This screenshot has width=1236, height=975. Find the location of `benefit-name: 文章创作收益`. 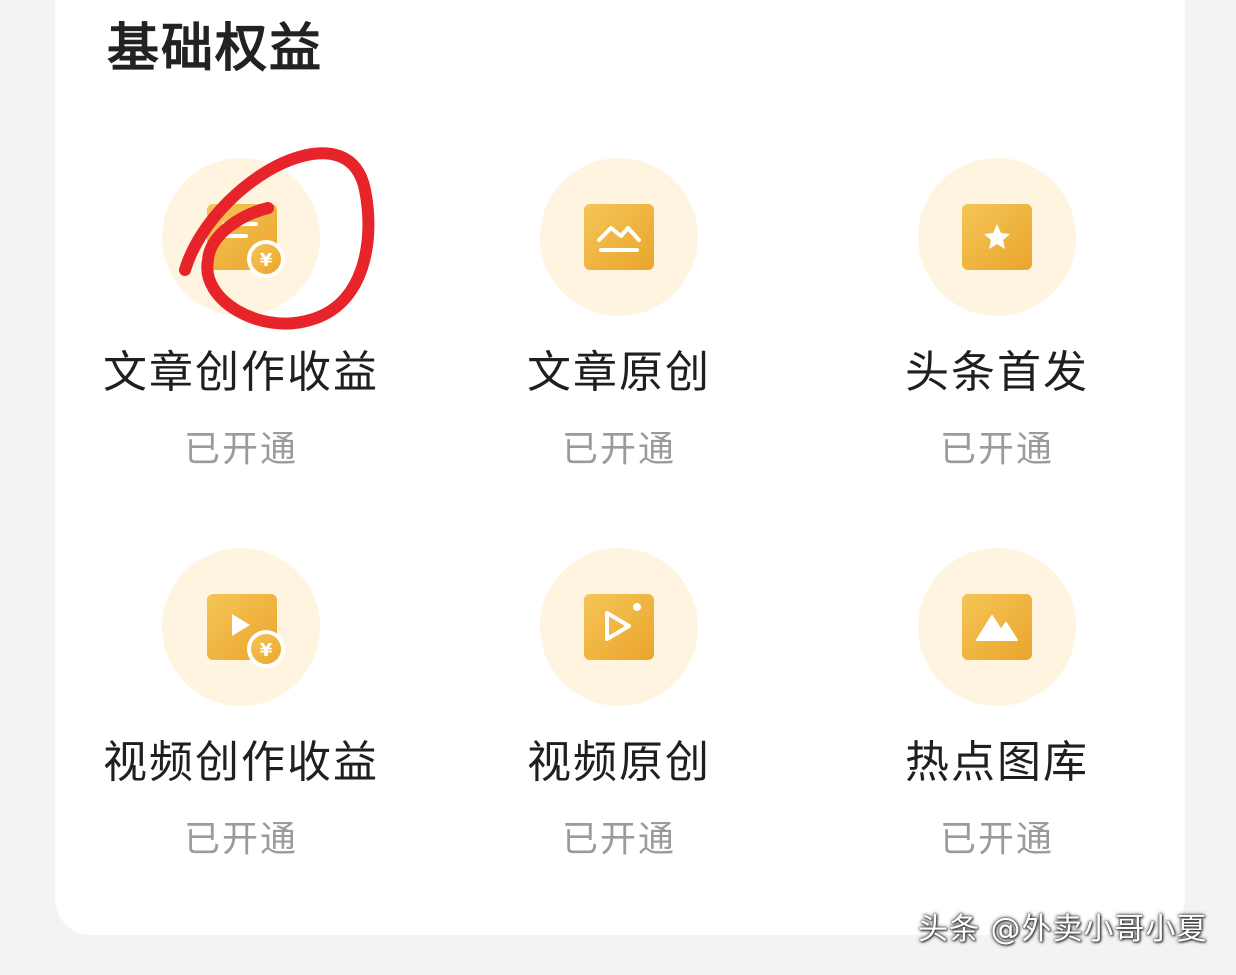

benefit-name: 文章创作收益 is located at coordinates (241, 372).